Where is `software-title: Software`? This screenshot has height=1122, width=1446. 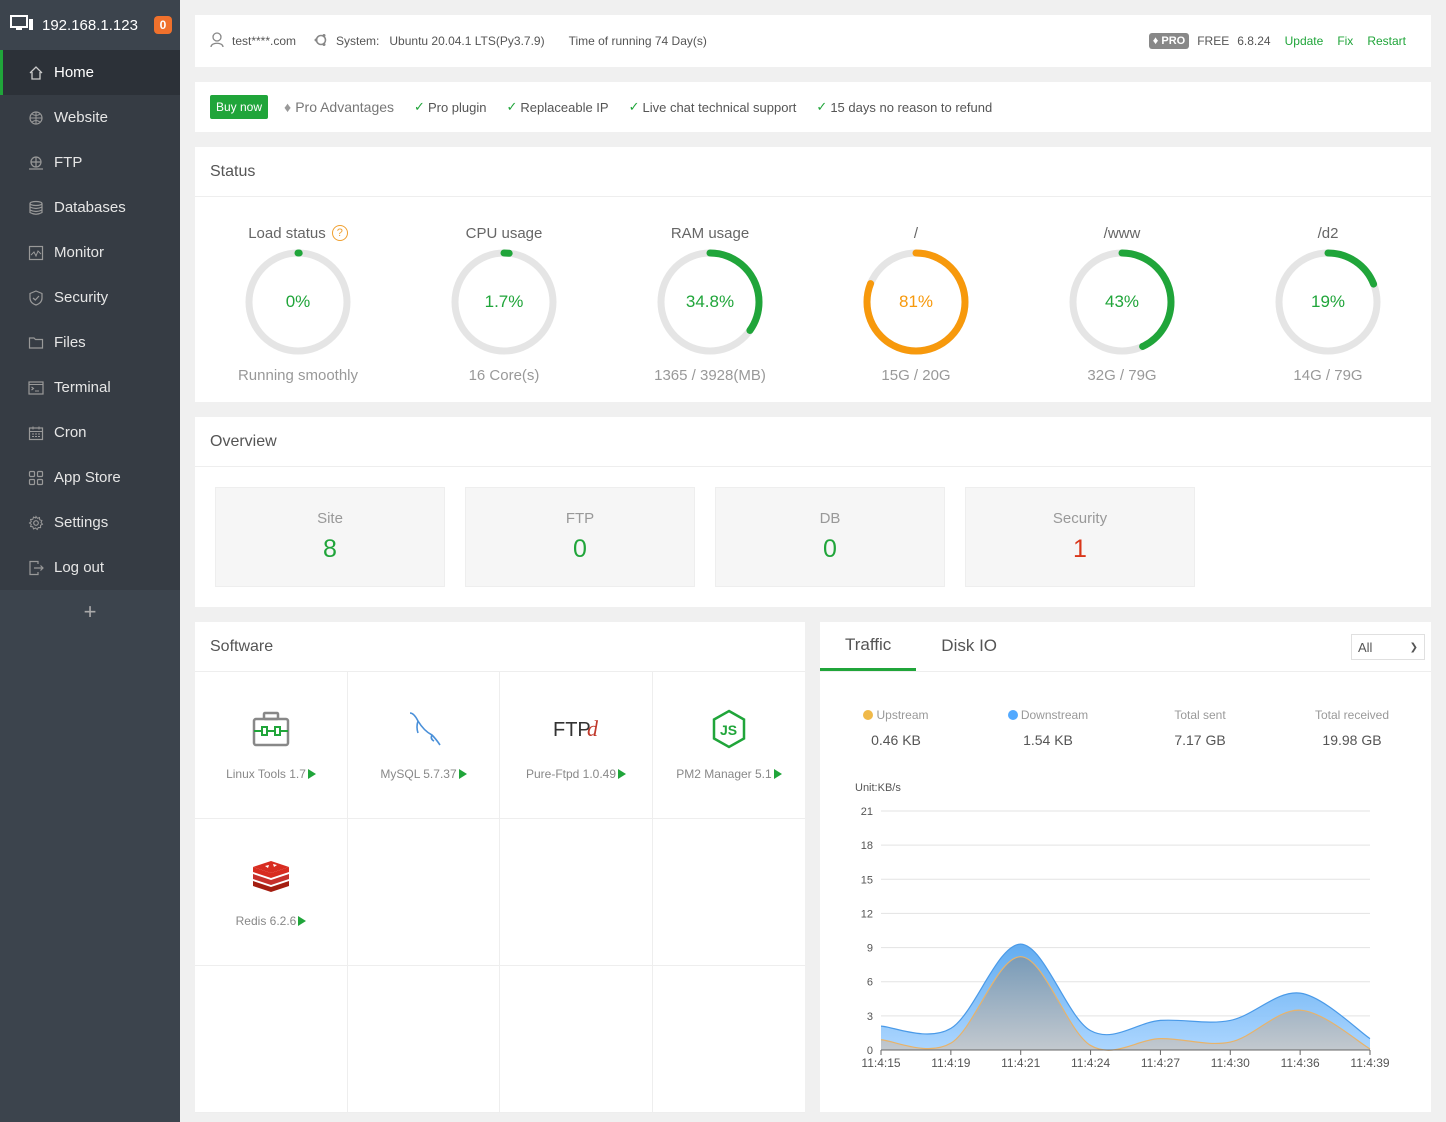 software-title: Software is located at coordinates (500, 647).